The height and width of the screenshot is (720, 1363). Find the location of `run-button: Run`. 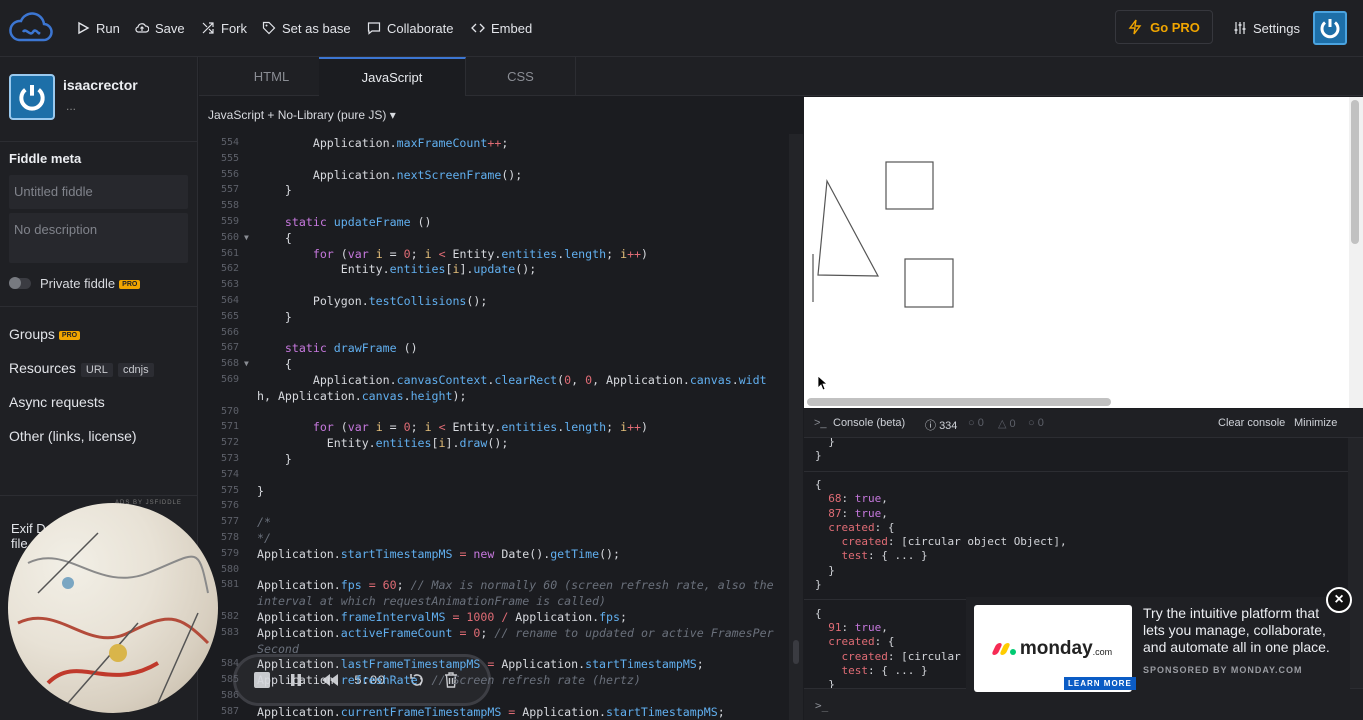

run-button: Run is located at coordinates (98, 28).